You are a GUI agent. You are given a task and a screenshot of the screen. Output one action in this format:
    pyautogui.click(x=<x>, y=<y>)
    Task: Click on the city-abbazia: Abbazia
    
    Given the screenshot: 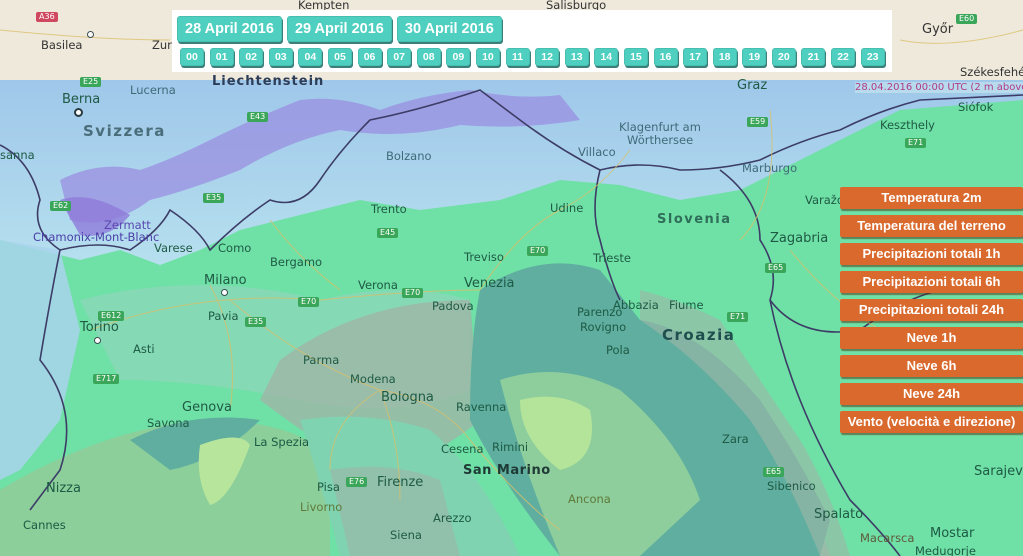 What is the action you would take?
    pyautogui.click(x=636, y=305)
    